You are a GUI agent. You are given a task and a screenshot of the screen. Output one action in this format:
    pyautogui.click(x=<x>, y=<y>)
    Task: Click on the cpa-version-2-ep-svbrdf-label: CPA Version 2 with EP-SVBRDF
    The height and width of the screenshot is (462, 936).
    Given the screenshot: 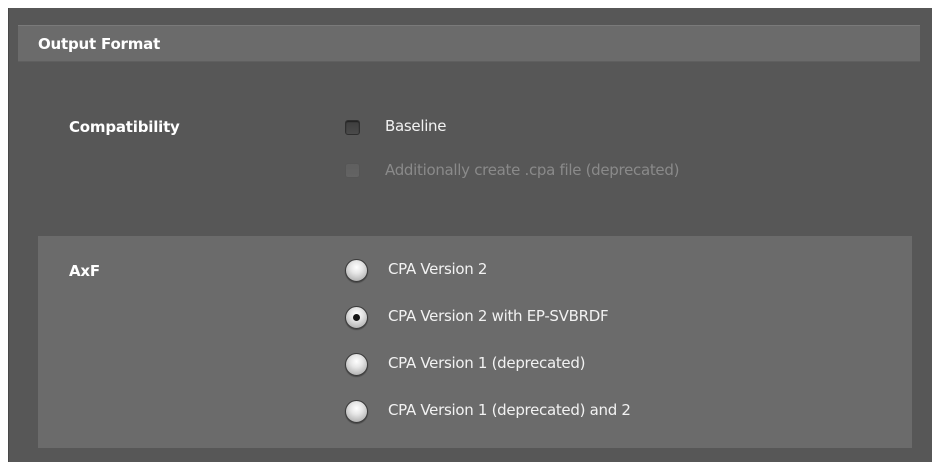 What is the action you would take?
    pyautogui.click(x=498, y=316)
    